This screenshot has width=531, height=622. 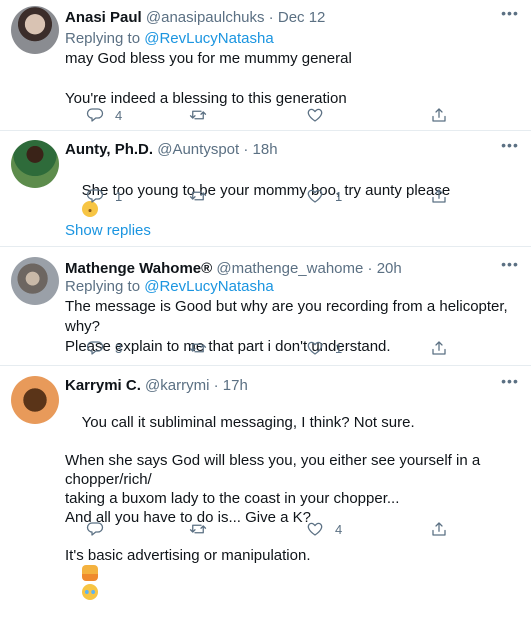 I want to click on tweet-header: Aunty, Ph.D. @Auntyspot · 18h, so click(x=171, y=150).